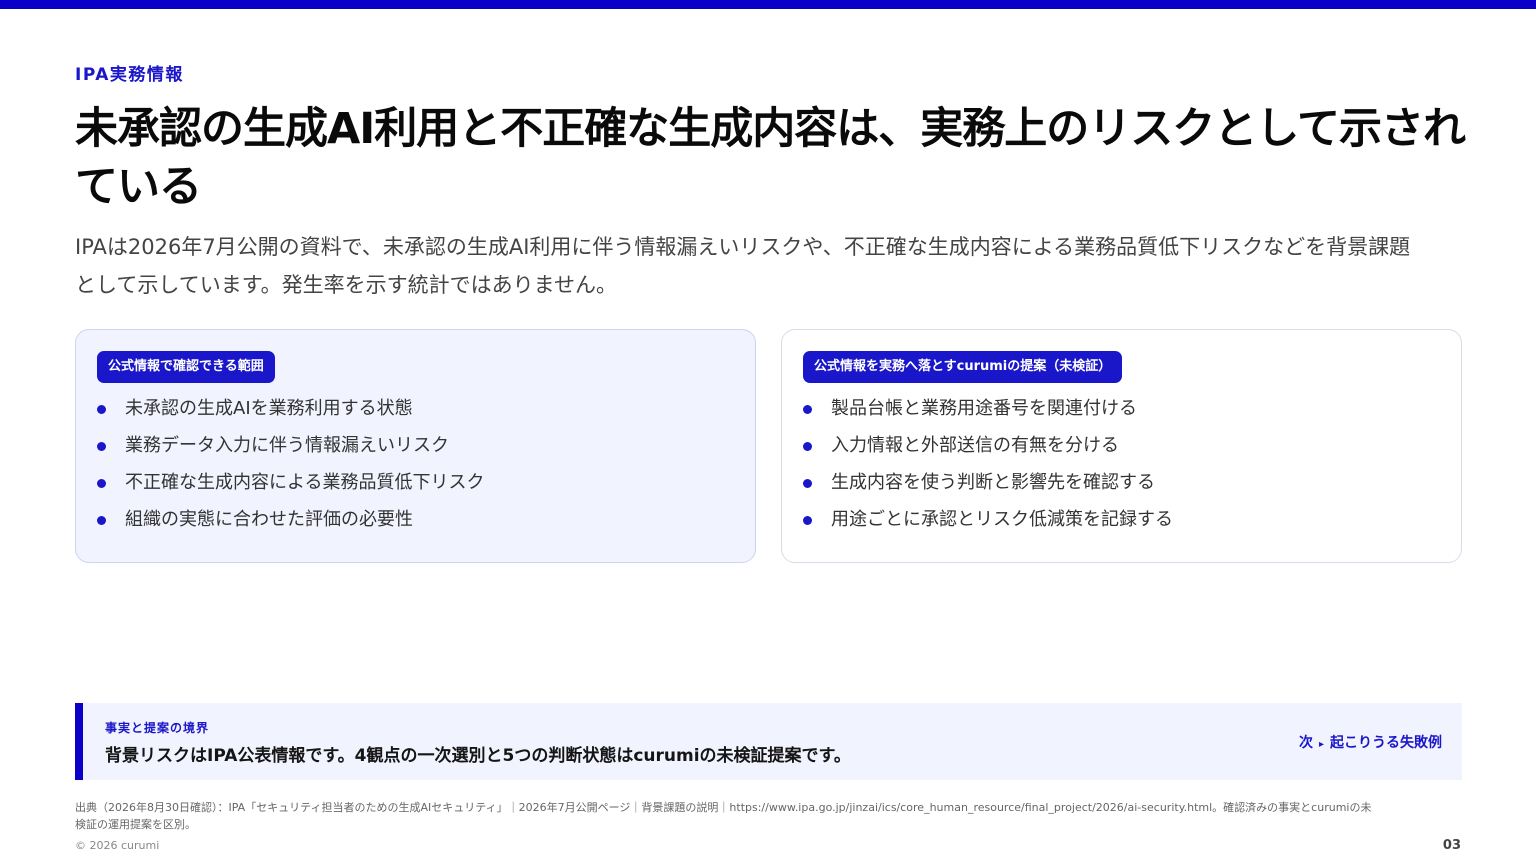 The height and width of the screenshot is (864, 1536). I want to click on eyebrow-label: IPA実務情報, so click(129, 75).